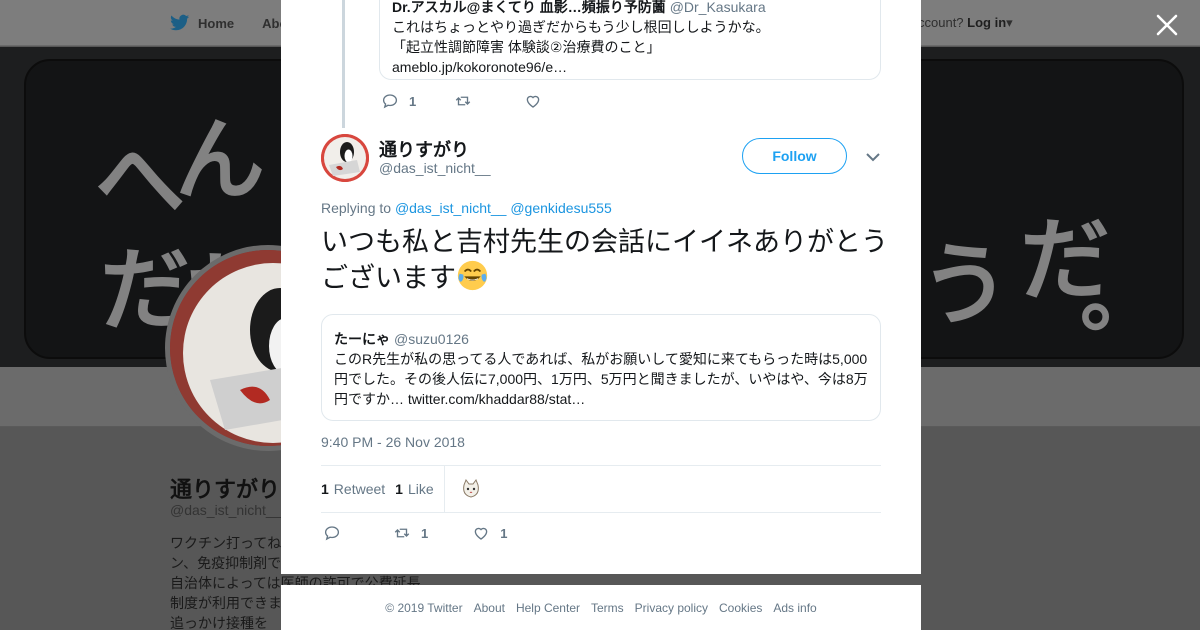 The height and width of the screenshot is (630, 1200). I want to click on follow-button: Follow, so click(794, 156).